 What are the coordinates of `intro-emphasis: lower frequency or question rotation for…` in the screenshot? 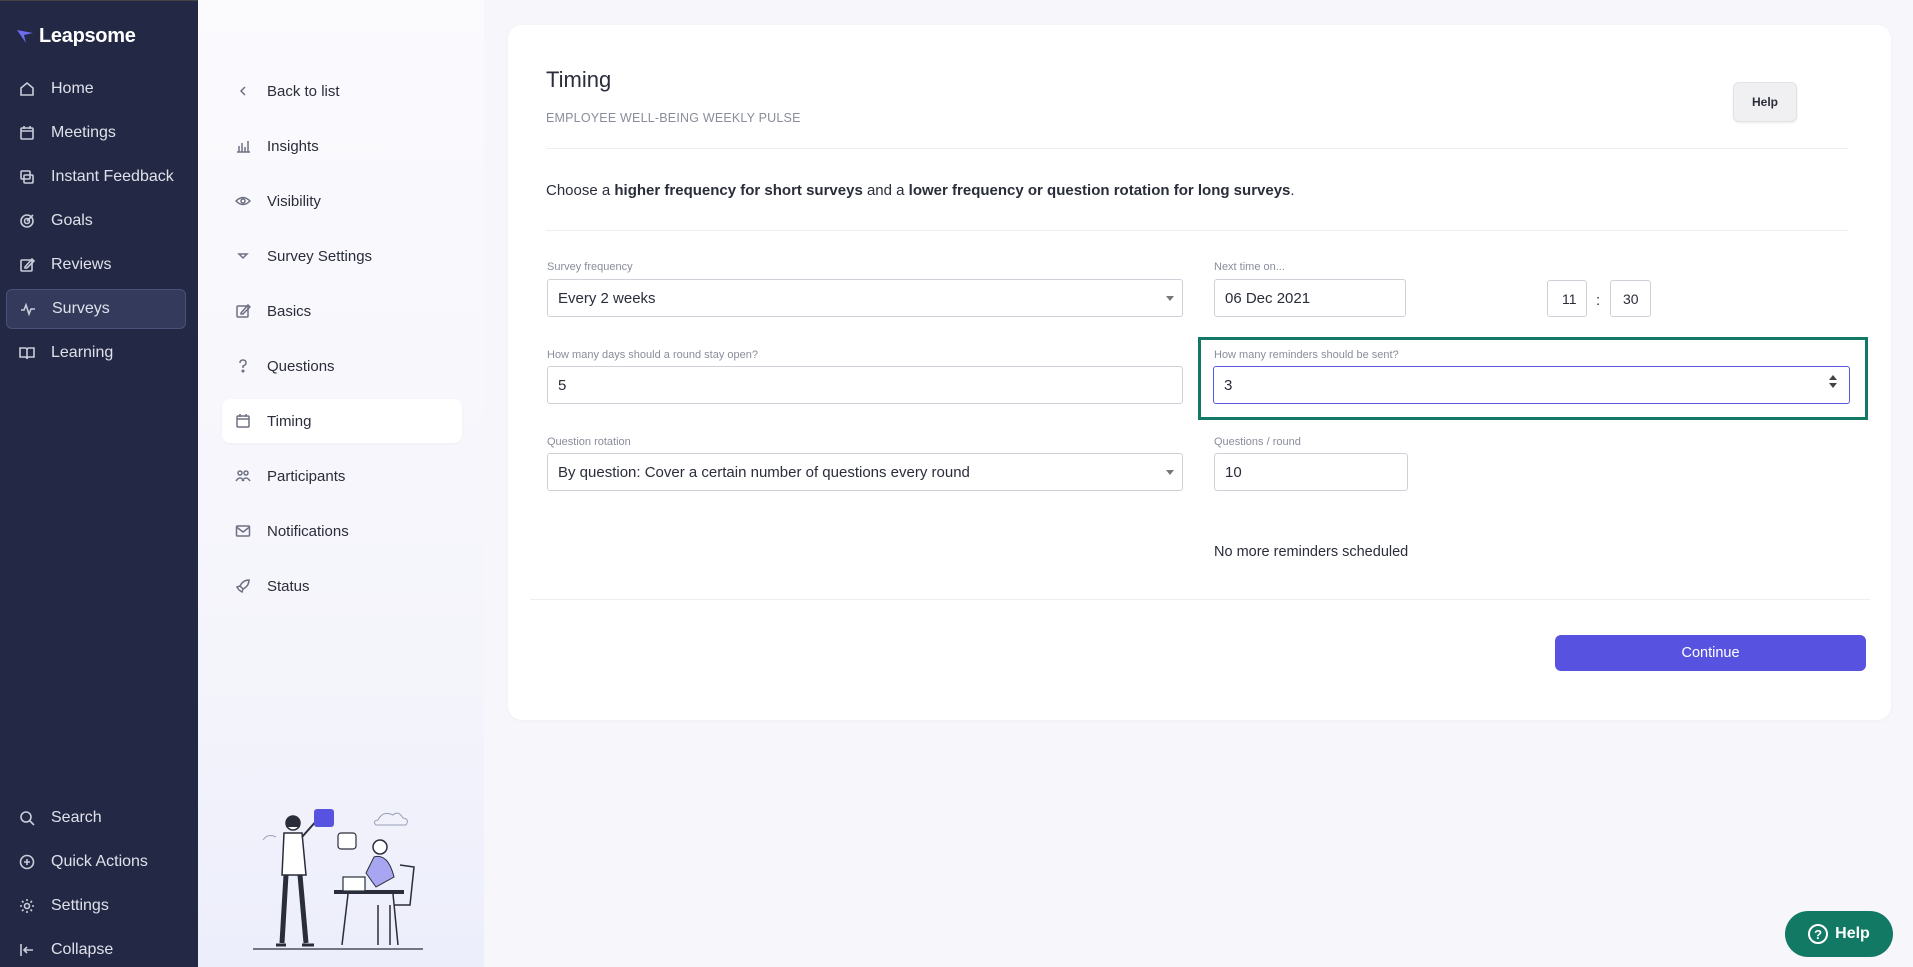 It's located at (1099, 190).